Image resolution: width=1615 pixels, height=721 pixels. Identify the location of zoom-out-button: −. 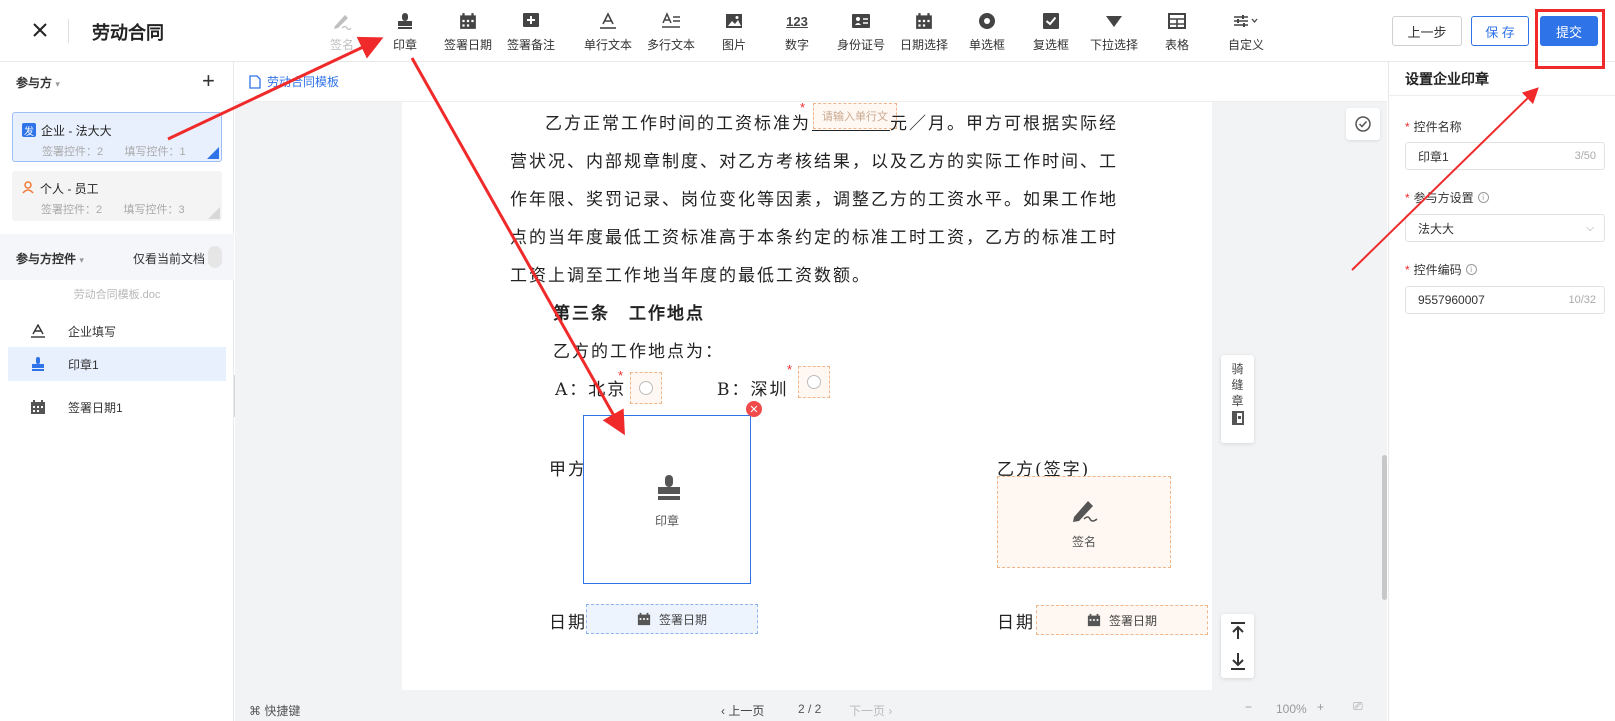
(1248, 707).